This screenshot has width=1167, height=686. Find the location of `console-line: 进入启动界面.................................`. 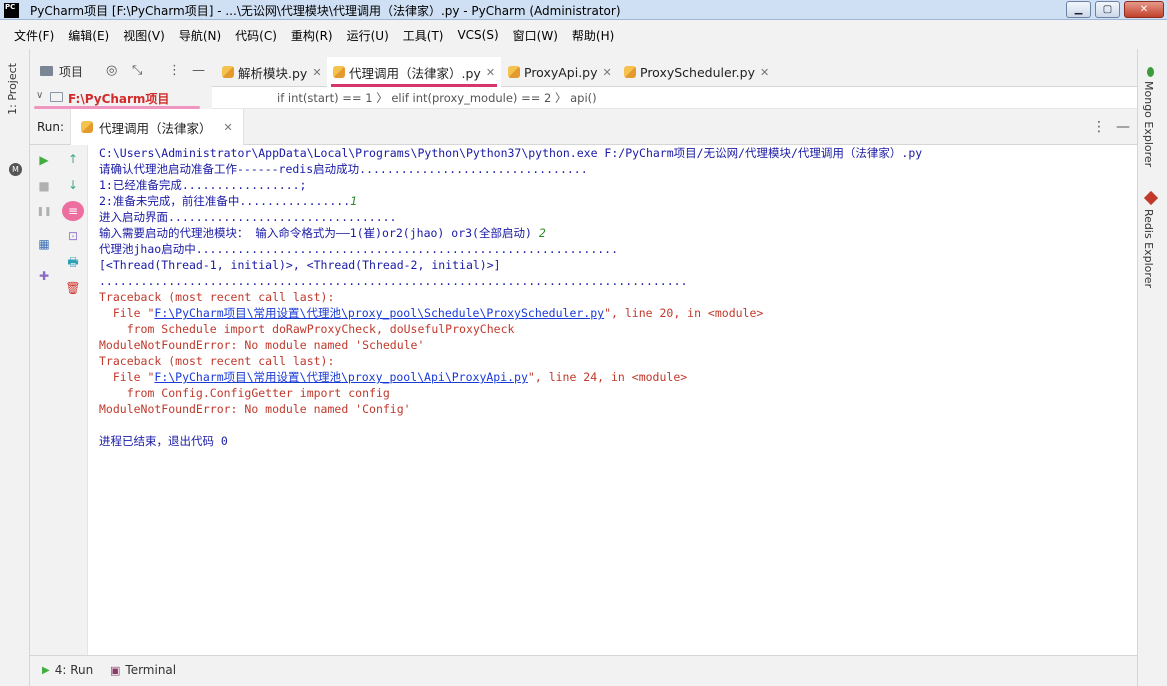

console-line: 进入启动界面................................. is located at coordinates (248, 217).